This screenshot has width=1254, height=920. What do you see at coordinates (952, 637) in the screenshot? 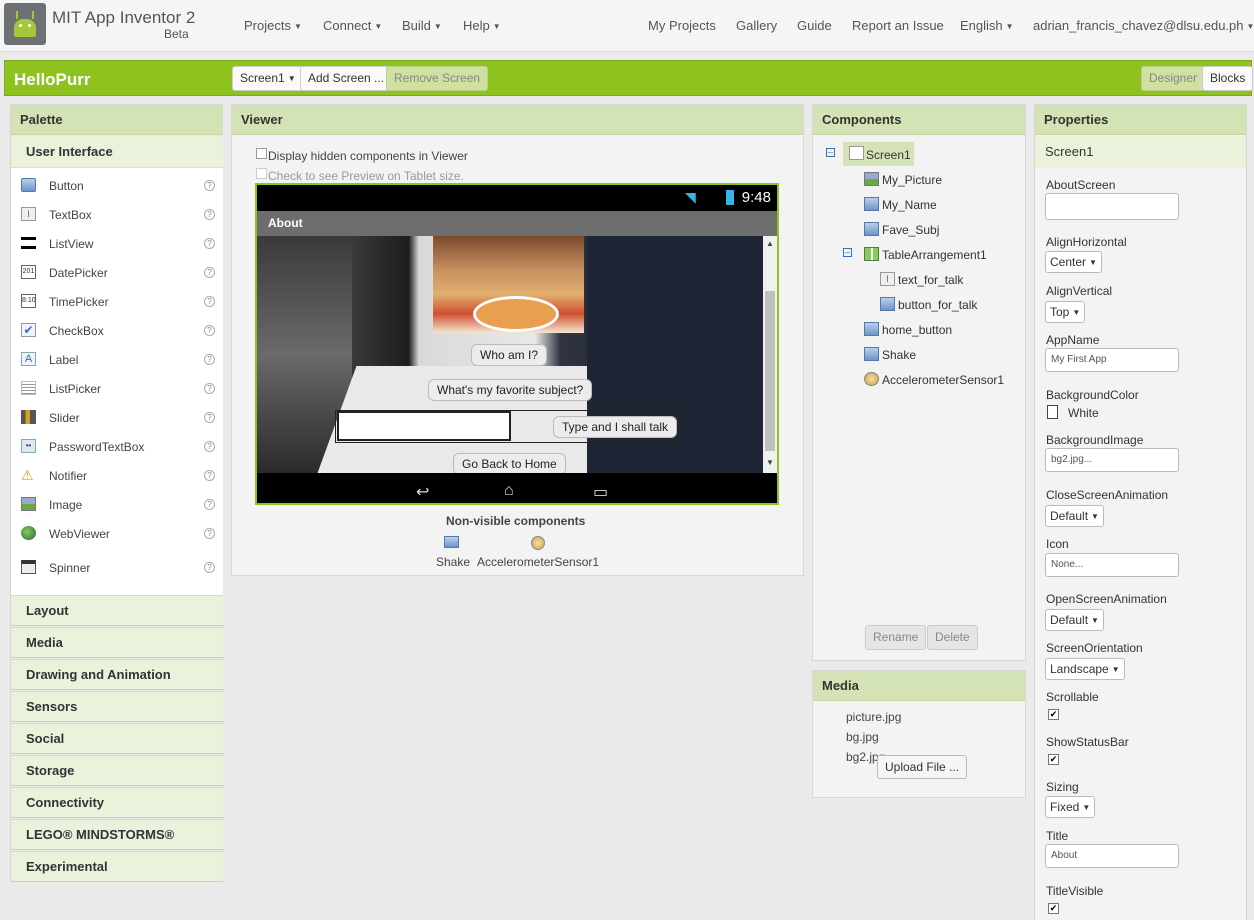
I see `delete-button: Delete` at bounding box center [952, 637].